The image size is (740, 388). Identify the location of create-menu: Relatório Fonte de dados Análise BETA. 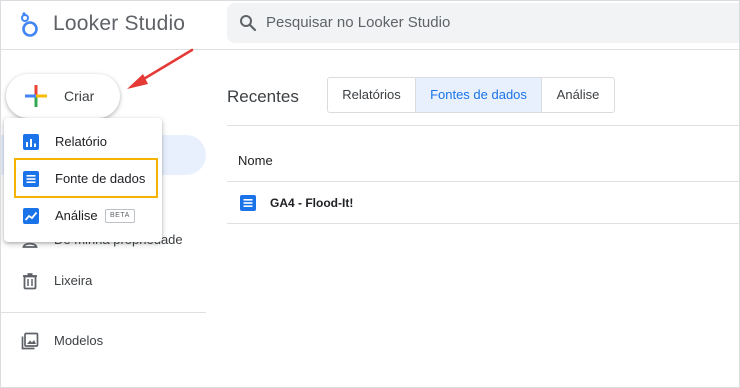
(83, 180).